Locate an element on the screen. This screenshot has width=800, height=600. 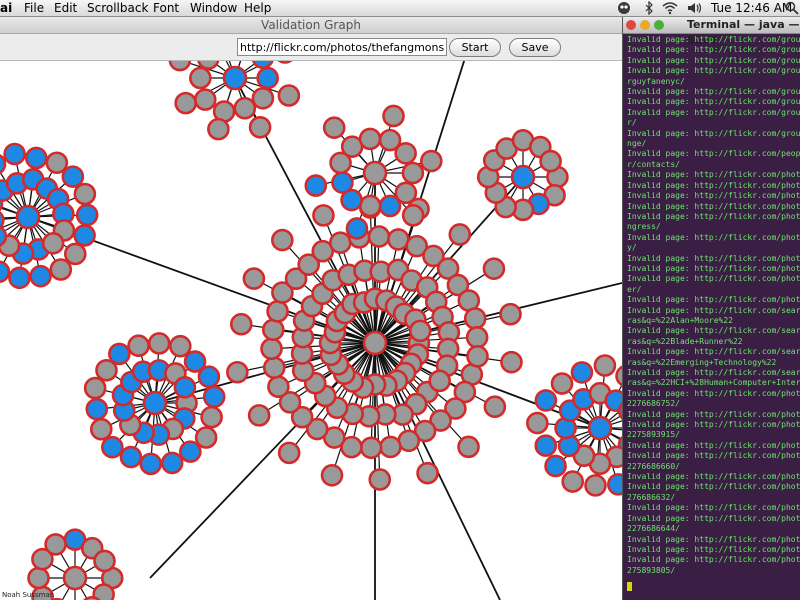
app-switch-icon is located at coordinates (624, 8).